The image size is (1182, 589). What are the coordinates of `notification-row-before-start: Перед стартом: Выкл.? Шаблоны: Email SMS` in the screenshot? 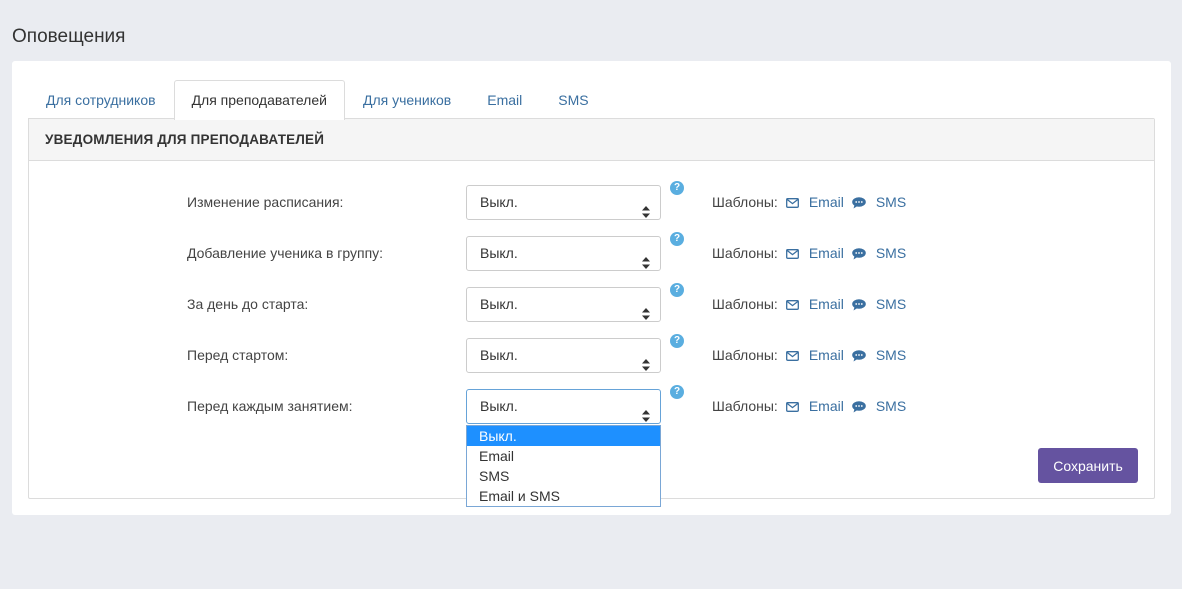 It's located at (591, 353).